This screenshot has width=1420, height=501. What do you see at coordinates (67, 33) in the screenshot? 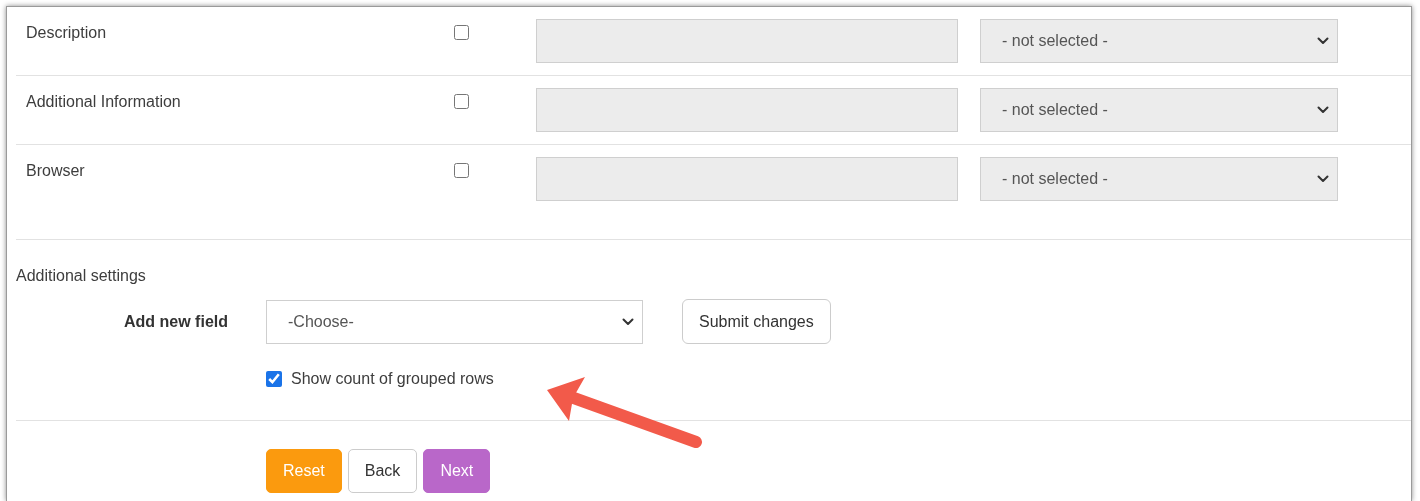
I see `field-label: Description` at bounding box center [67, 33].